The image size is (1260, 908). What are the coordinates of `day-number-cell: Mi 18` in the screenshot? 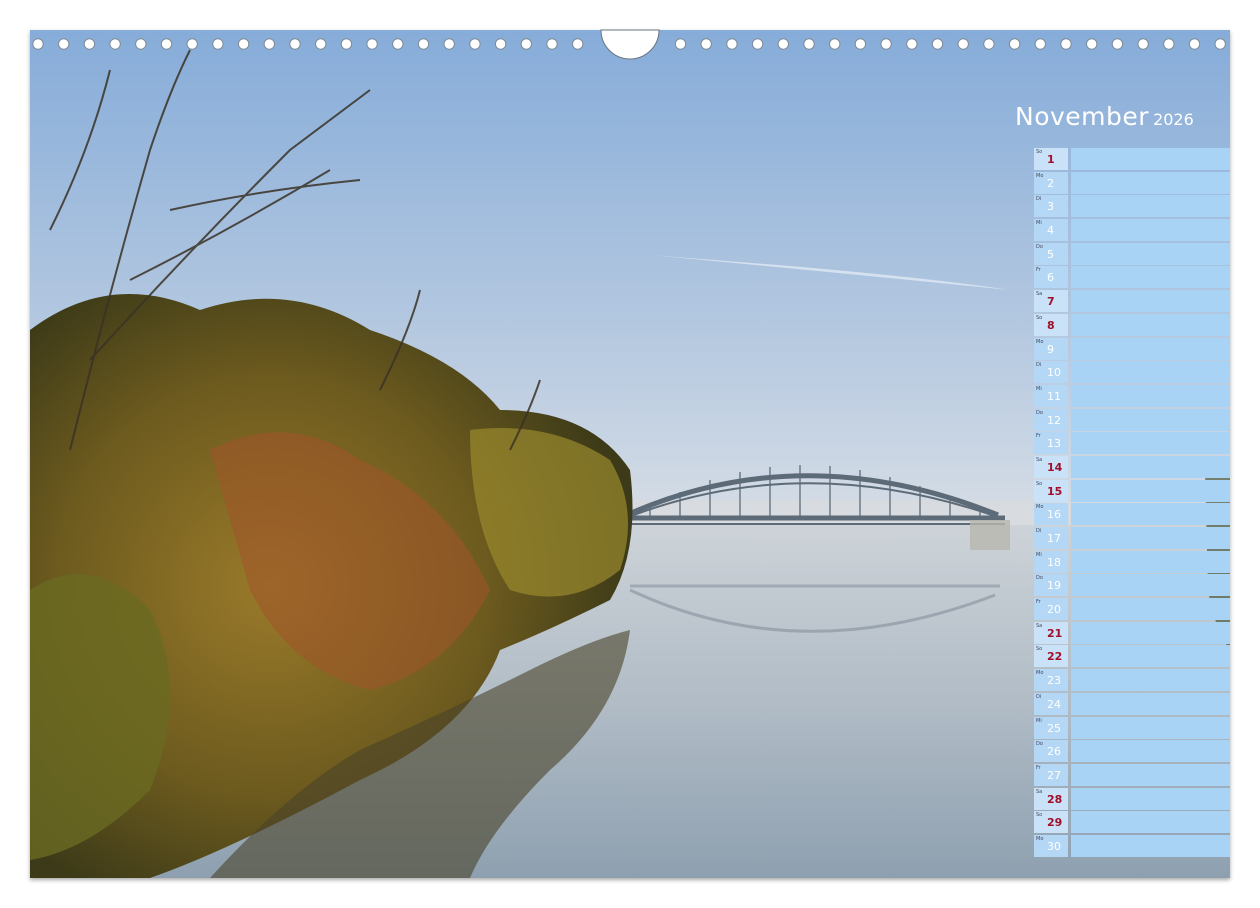 It's located at (1051, 561).